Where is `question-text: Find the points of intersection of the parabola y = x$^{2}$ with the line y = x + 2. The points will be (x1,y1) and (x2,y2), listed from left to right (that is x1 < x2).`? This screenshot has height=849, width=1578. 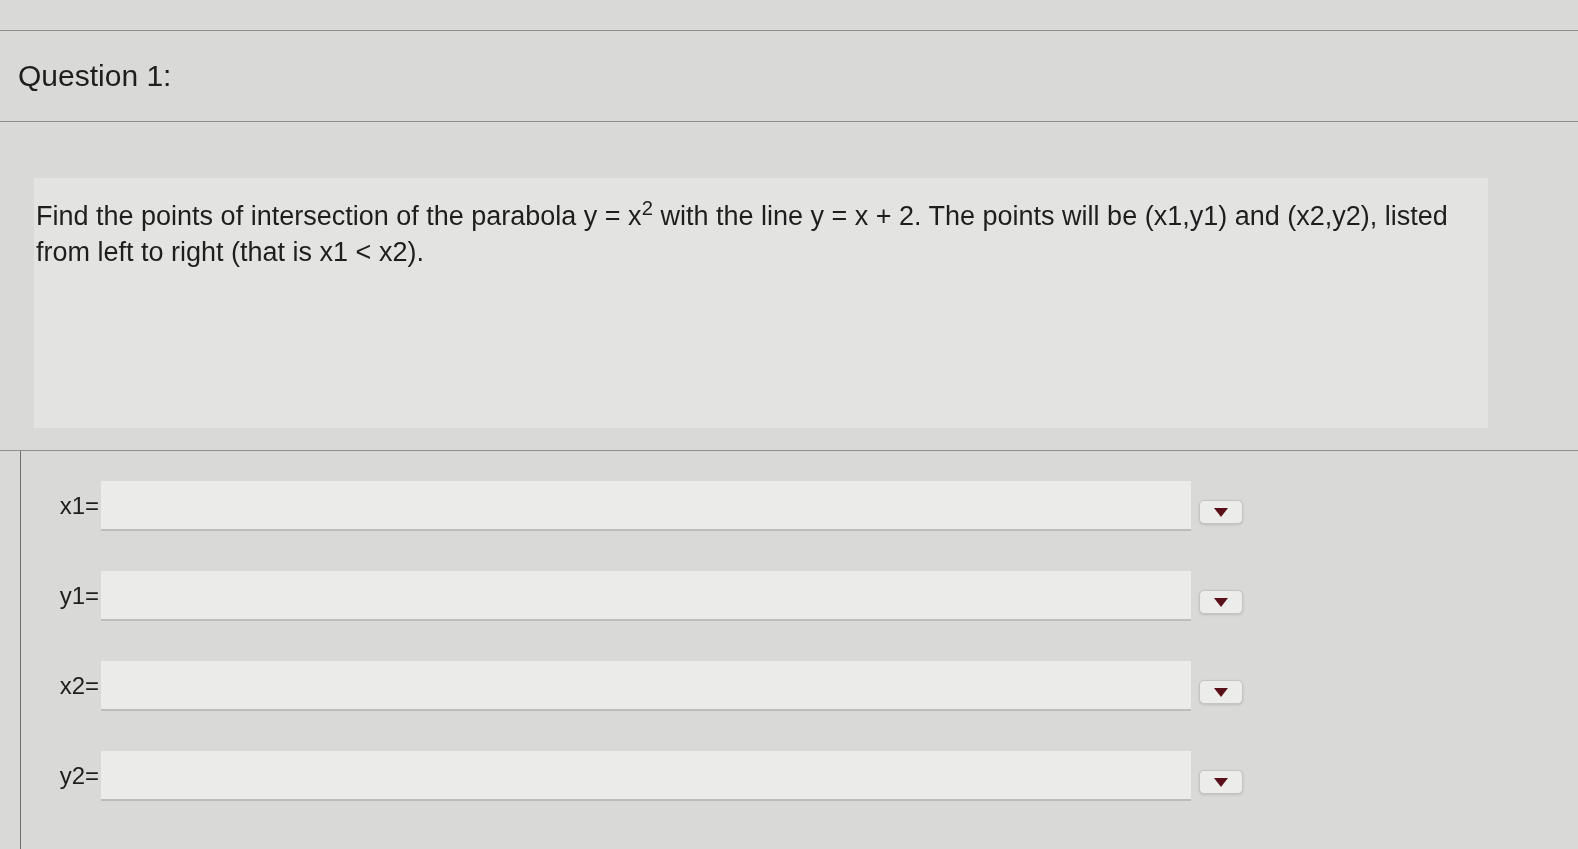 question-text: Find the points of intersection of the parabola y = x$^{2}$ with the line y = x + 2. The points will be (x1,y1) and (x2,y2), listed from left to right (that is x1 < x2). is located at coordinates (742, 233).